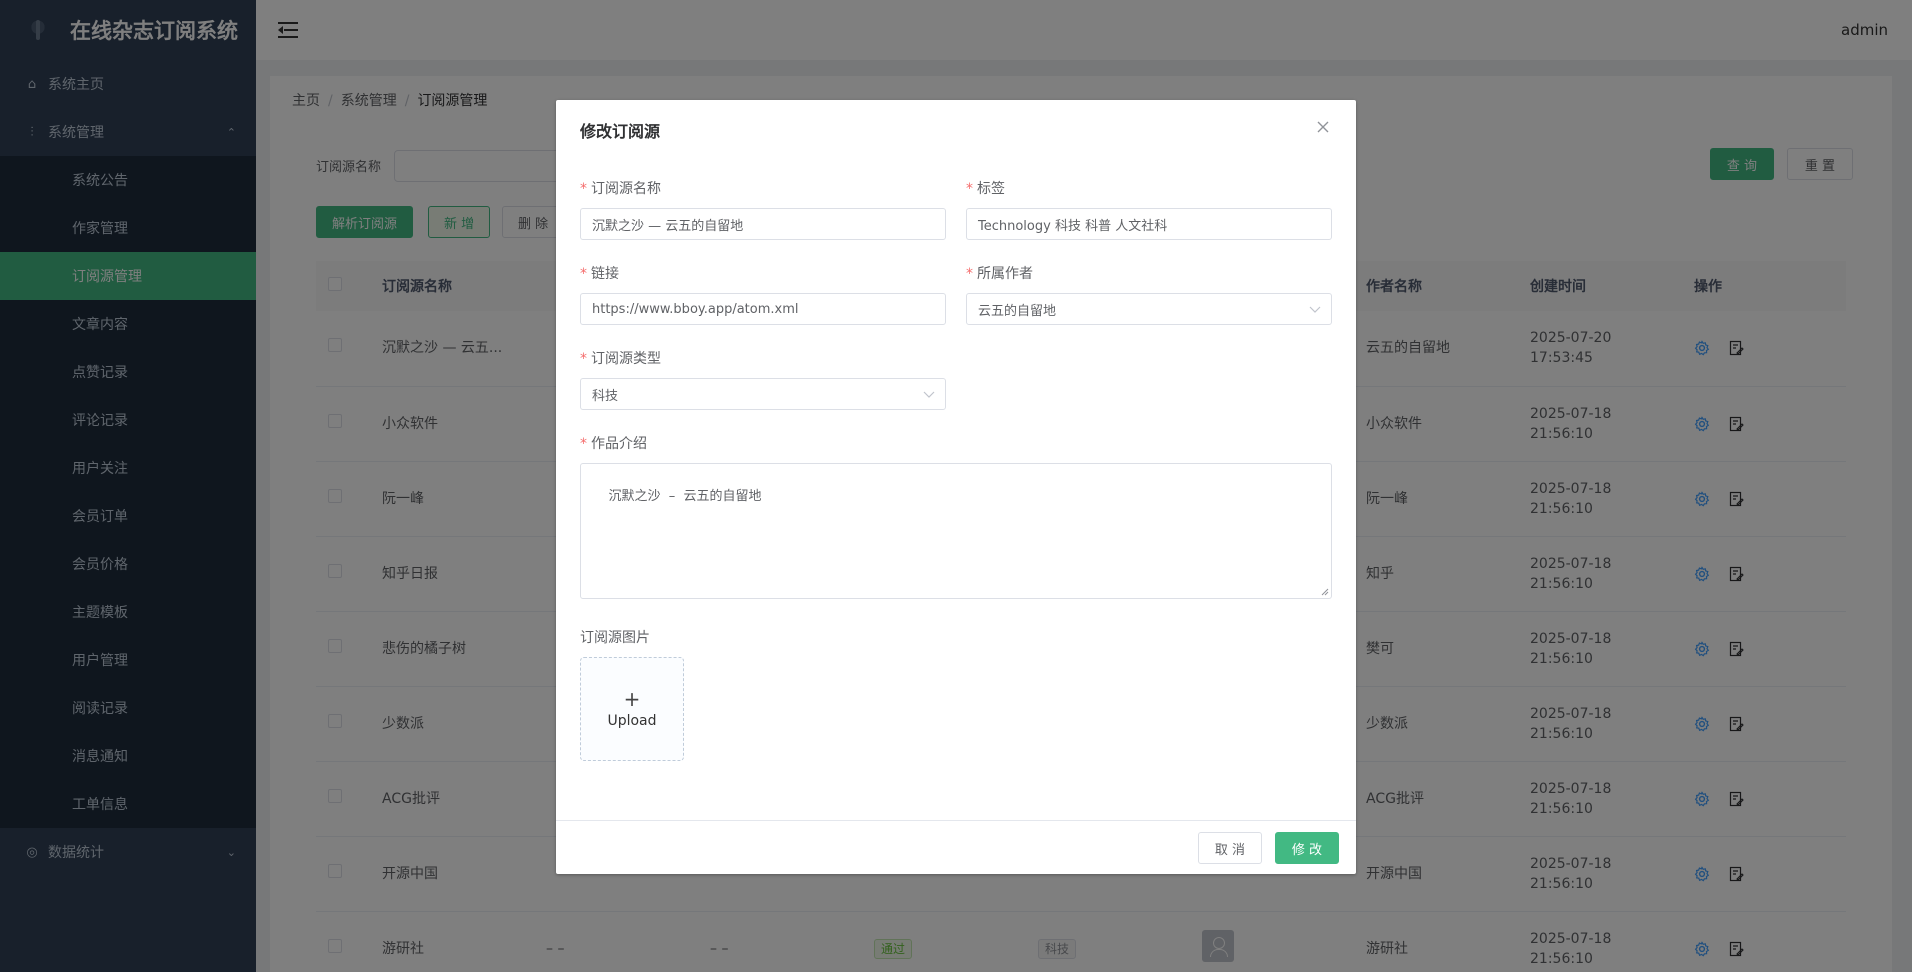 This screenshot has width=1912, height=972. What do you see at coordinates (620, 131) in the screenshot?
I see `dialog-title: 修改订阅源` at bounding box center [620, 131].